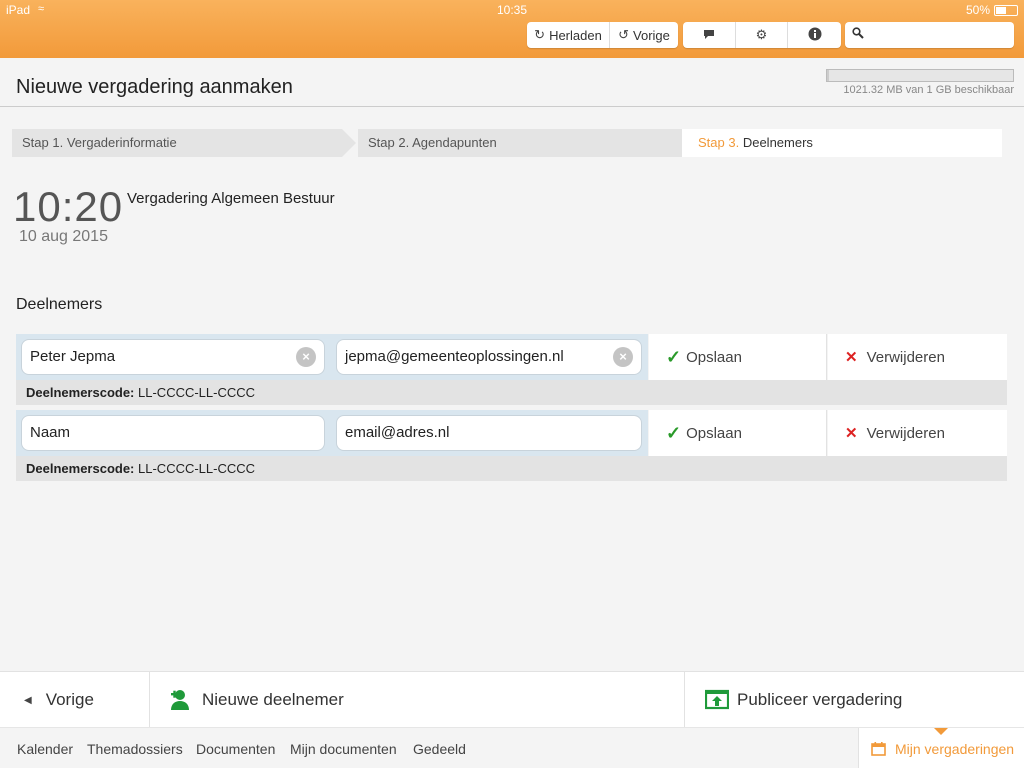 Image resolution: width=1024 pixels, height=768 pixels. Describe the element at coordinates (45, 749) in the screenshot. I see `nav-item-kalender: Kalender` at that location.